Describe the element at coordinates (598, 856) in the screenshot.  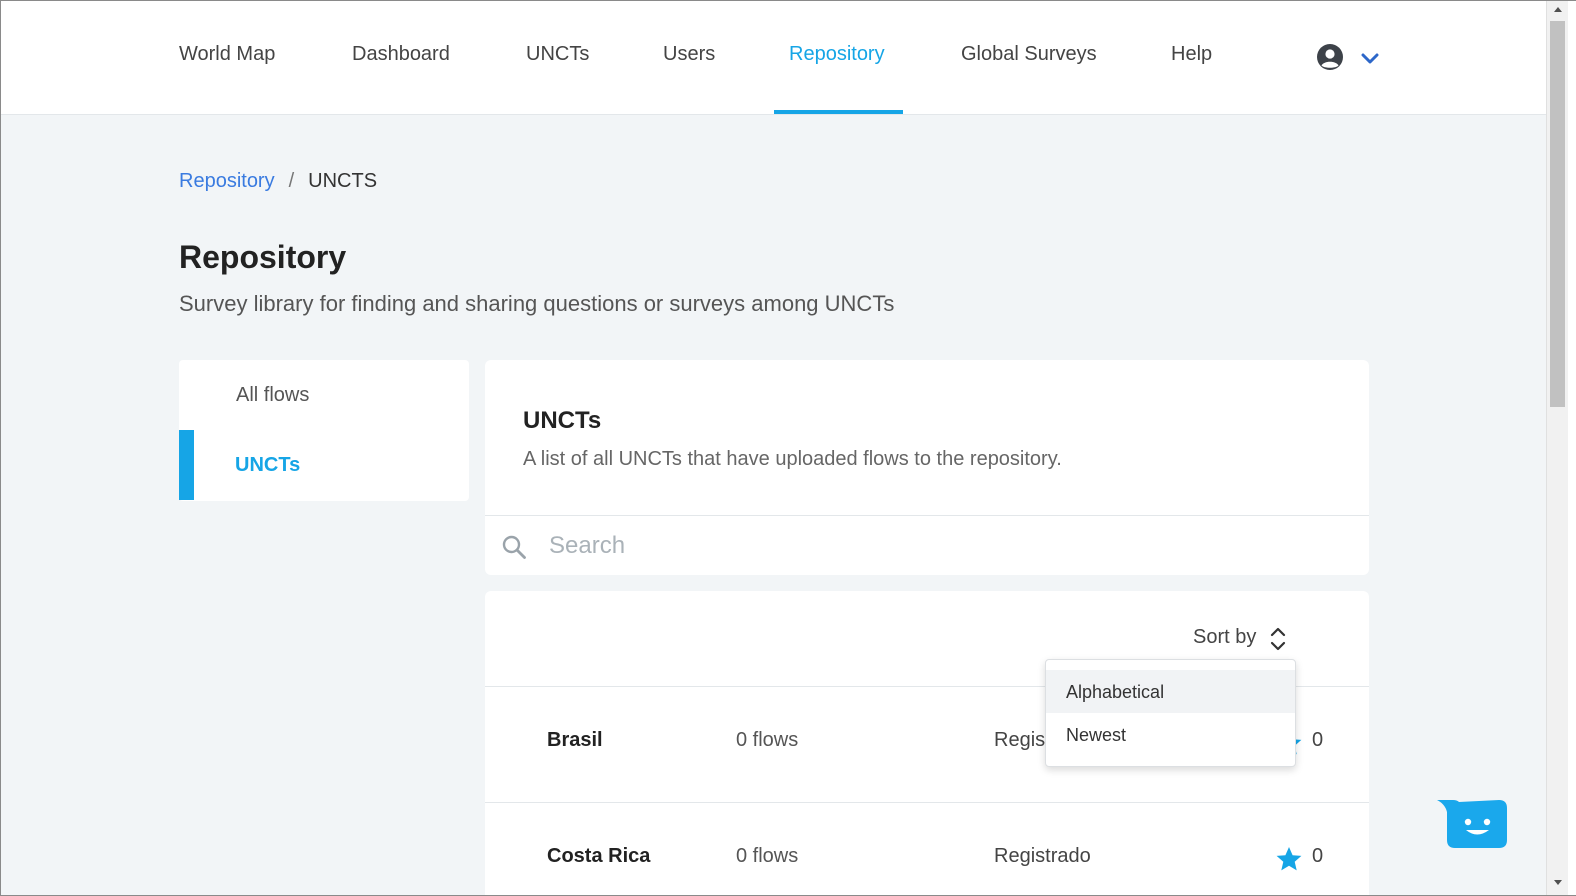
I see `unct-name: Costa Rica` at that location.